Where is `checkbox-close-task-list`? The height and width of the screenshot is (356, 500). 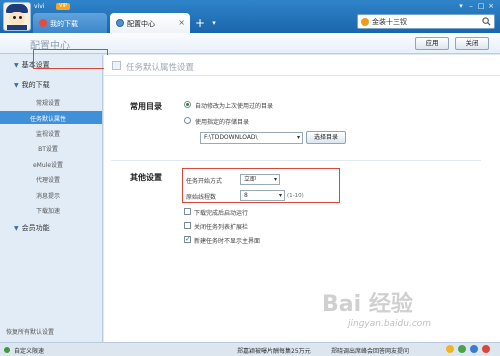
checkbox-close-task-list is located at coordinates (187, 225).